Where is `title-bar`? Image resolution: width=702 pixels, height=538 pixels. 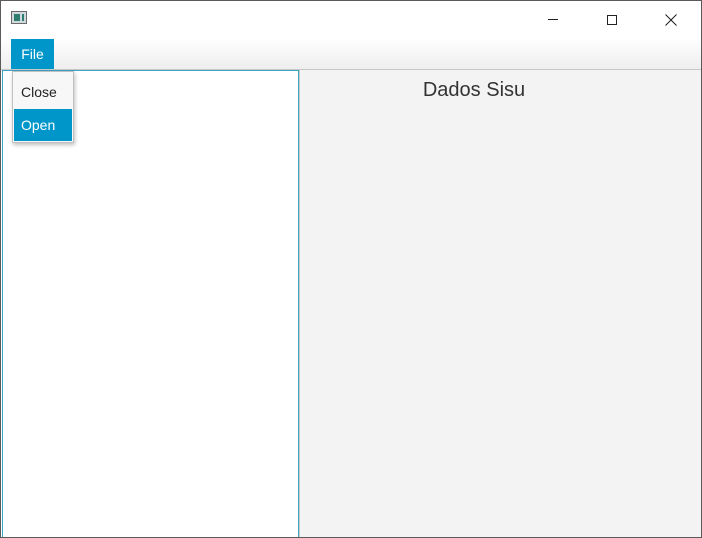
title-bar is located at coordinates (351, 19).